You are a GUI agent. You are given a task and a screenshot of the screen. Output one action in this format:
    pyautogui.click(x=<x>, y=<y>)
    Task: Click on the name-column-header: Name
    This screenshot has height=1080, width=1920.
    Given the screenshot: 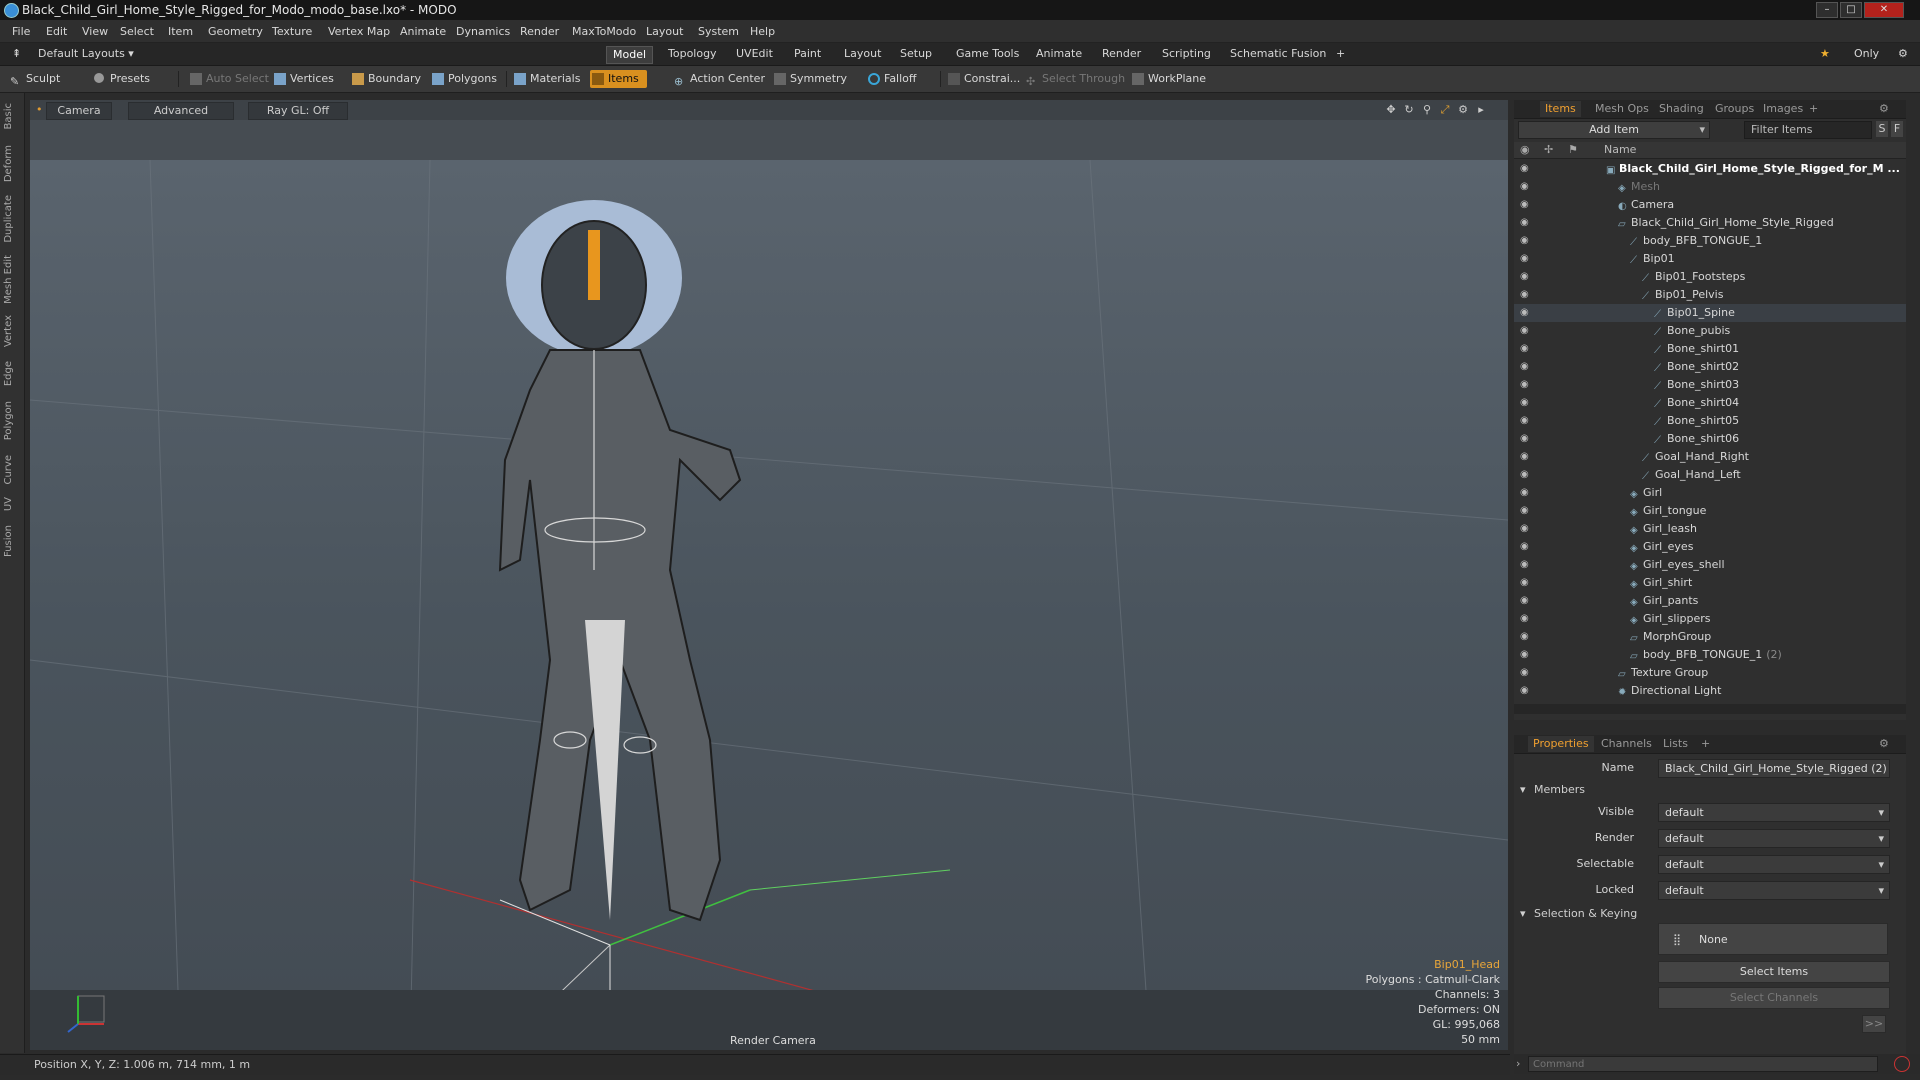 What is the action you would take?
    pyautogui.click(x=1620, y=150)
    